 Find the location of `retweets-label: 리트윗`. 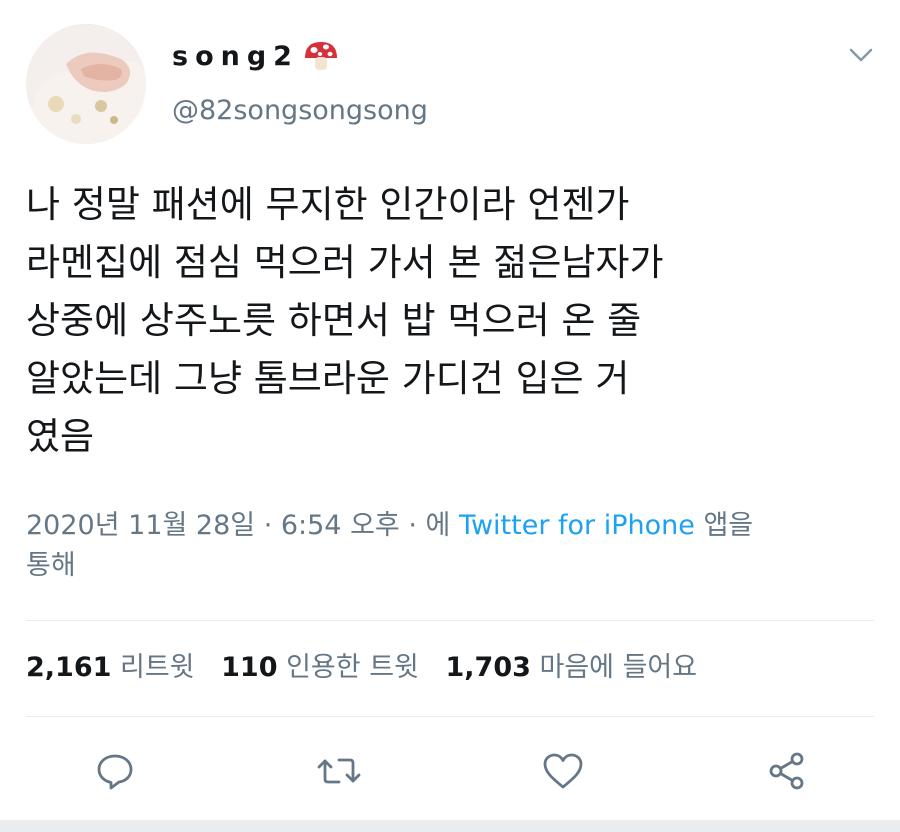

retweets-label: 리트윗 is located at coordinates (157, 667).